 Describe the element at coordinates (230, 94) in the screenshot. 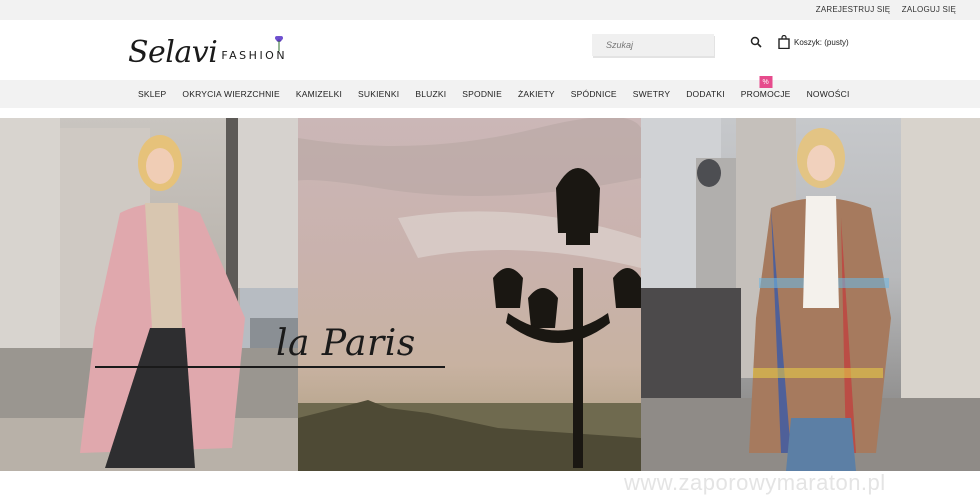

I see `nav-item-okrycia-wierzchnie: OKRYCIA WIERZCHNIE` at that location.